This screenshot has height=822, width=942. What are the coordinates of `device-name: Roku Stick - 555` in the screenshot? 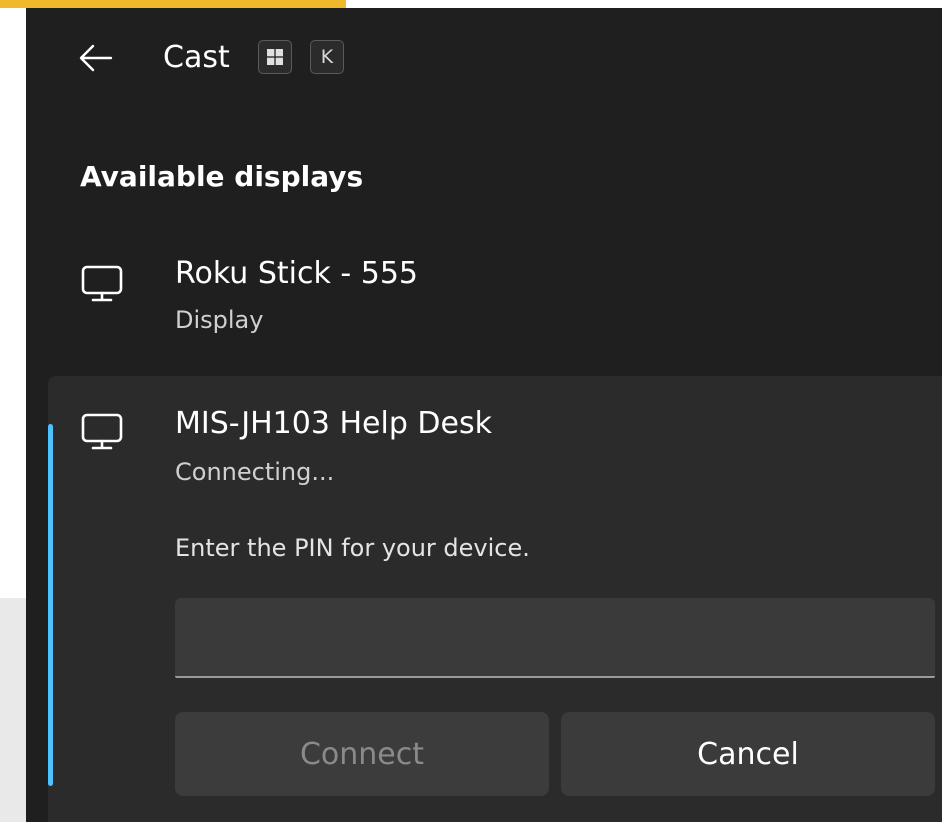 It's located at (297, 273).